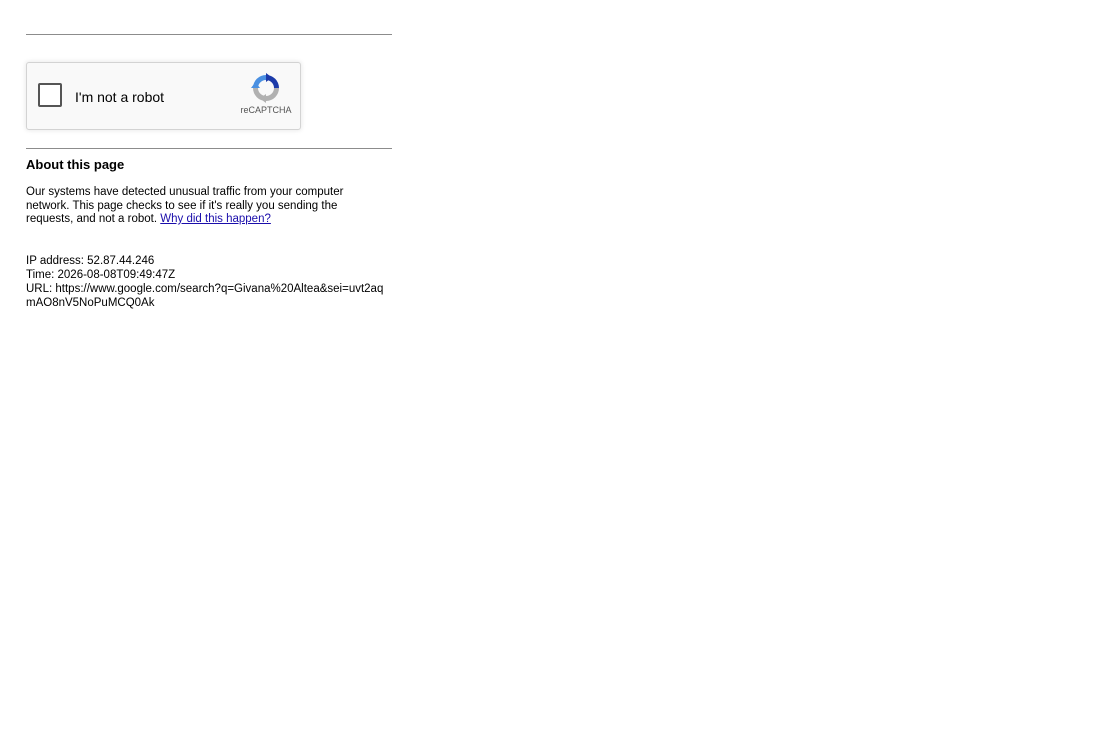 This screenshot has height=751, width=1100. I want to click on ip-address: IP address: 52.87.44.246, so click(90, 260).